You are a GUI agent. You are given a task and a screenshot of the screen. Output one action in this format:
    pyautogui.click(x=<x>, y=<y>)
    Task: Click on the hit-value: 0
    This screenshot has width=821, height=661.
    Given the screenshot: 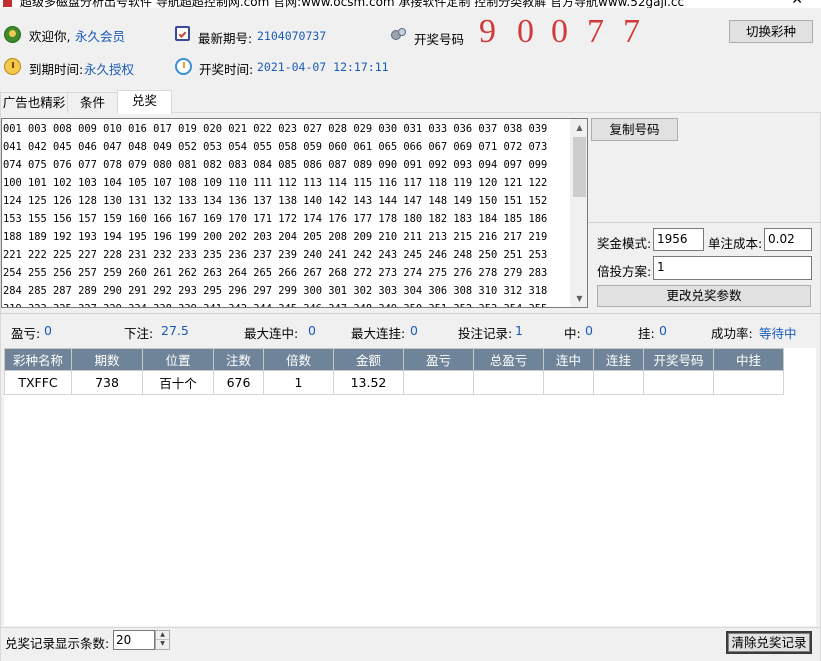 What is the action you would take?
    pyautogui.click(x=589, y=330)
    